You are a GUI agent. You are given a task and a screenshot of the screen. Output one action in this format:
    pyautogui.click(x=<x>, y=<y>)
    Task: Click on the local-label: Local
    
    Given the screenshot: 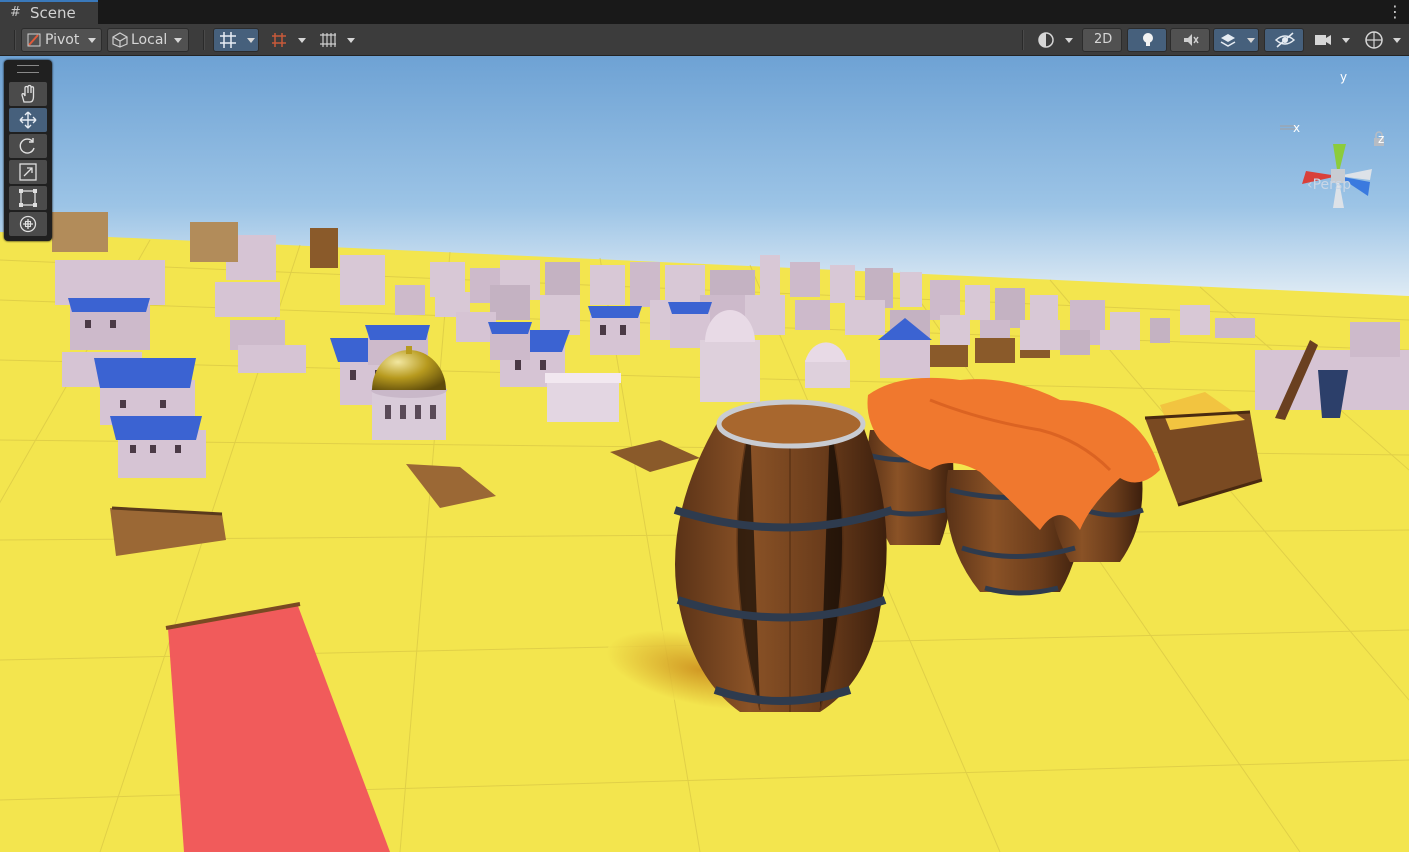 What is the action you would take?
    pyautogui.click(x=149, y=40)
    